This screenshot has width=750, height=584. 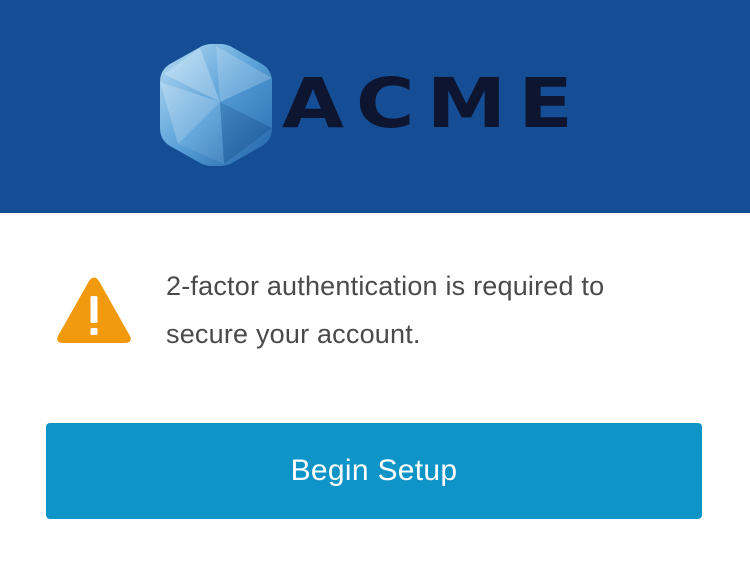 What do you see at coordinates (94, 310) in the screenshot?
I see `warning-icon` at bounding box center [94, 310].